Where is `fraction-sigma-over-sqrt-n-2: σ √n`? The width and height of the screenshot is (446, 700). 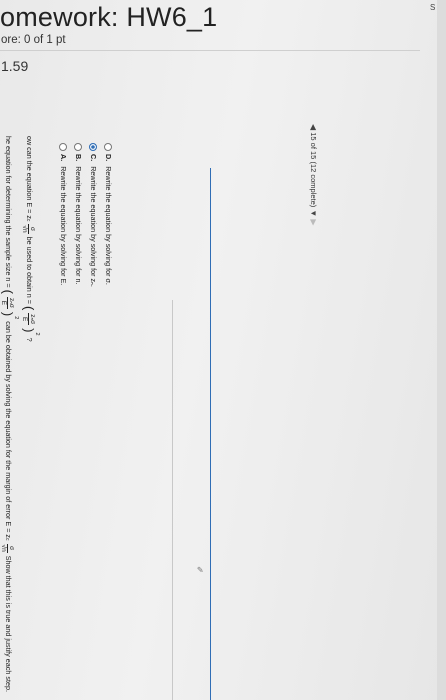
fraction-sigma-over-sqrt-n-2: σ √n is located at coordinates (29, 229).